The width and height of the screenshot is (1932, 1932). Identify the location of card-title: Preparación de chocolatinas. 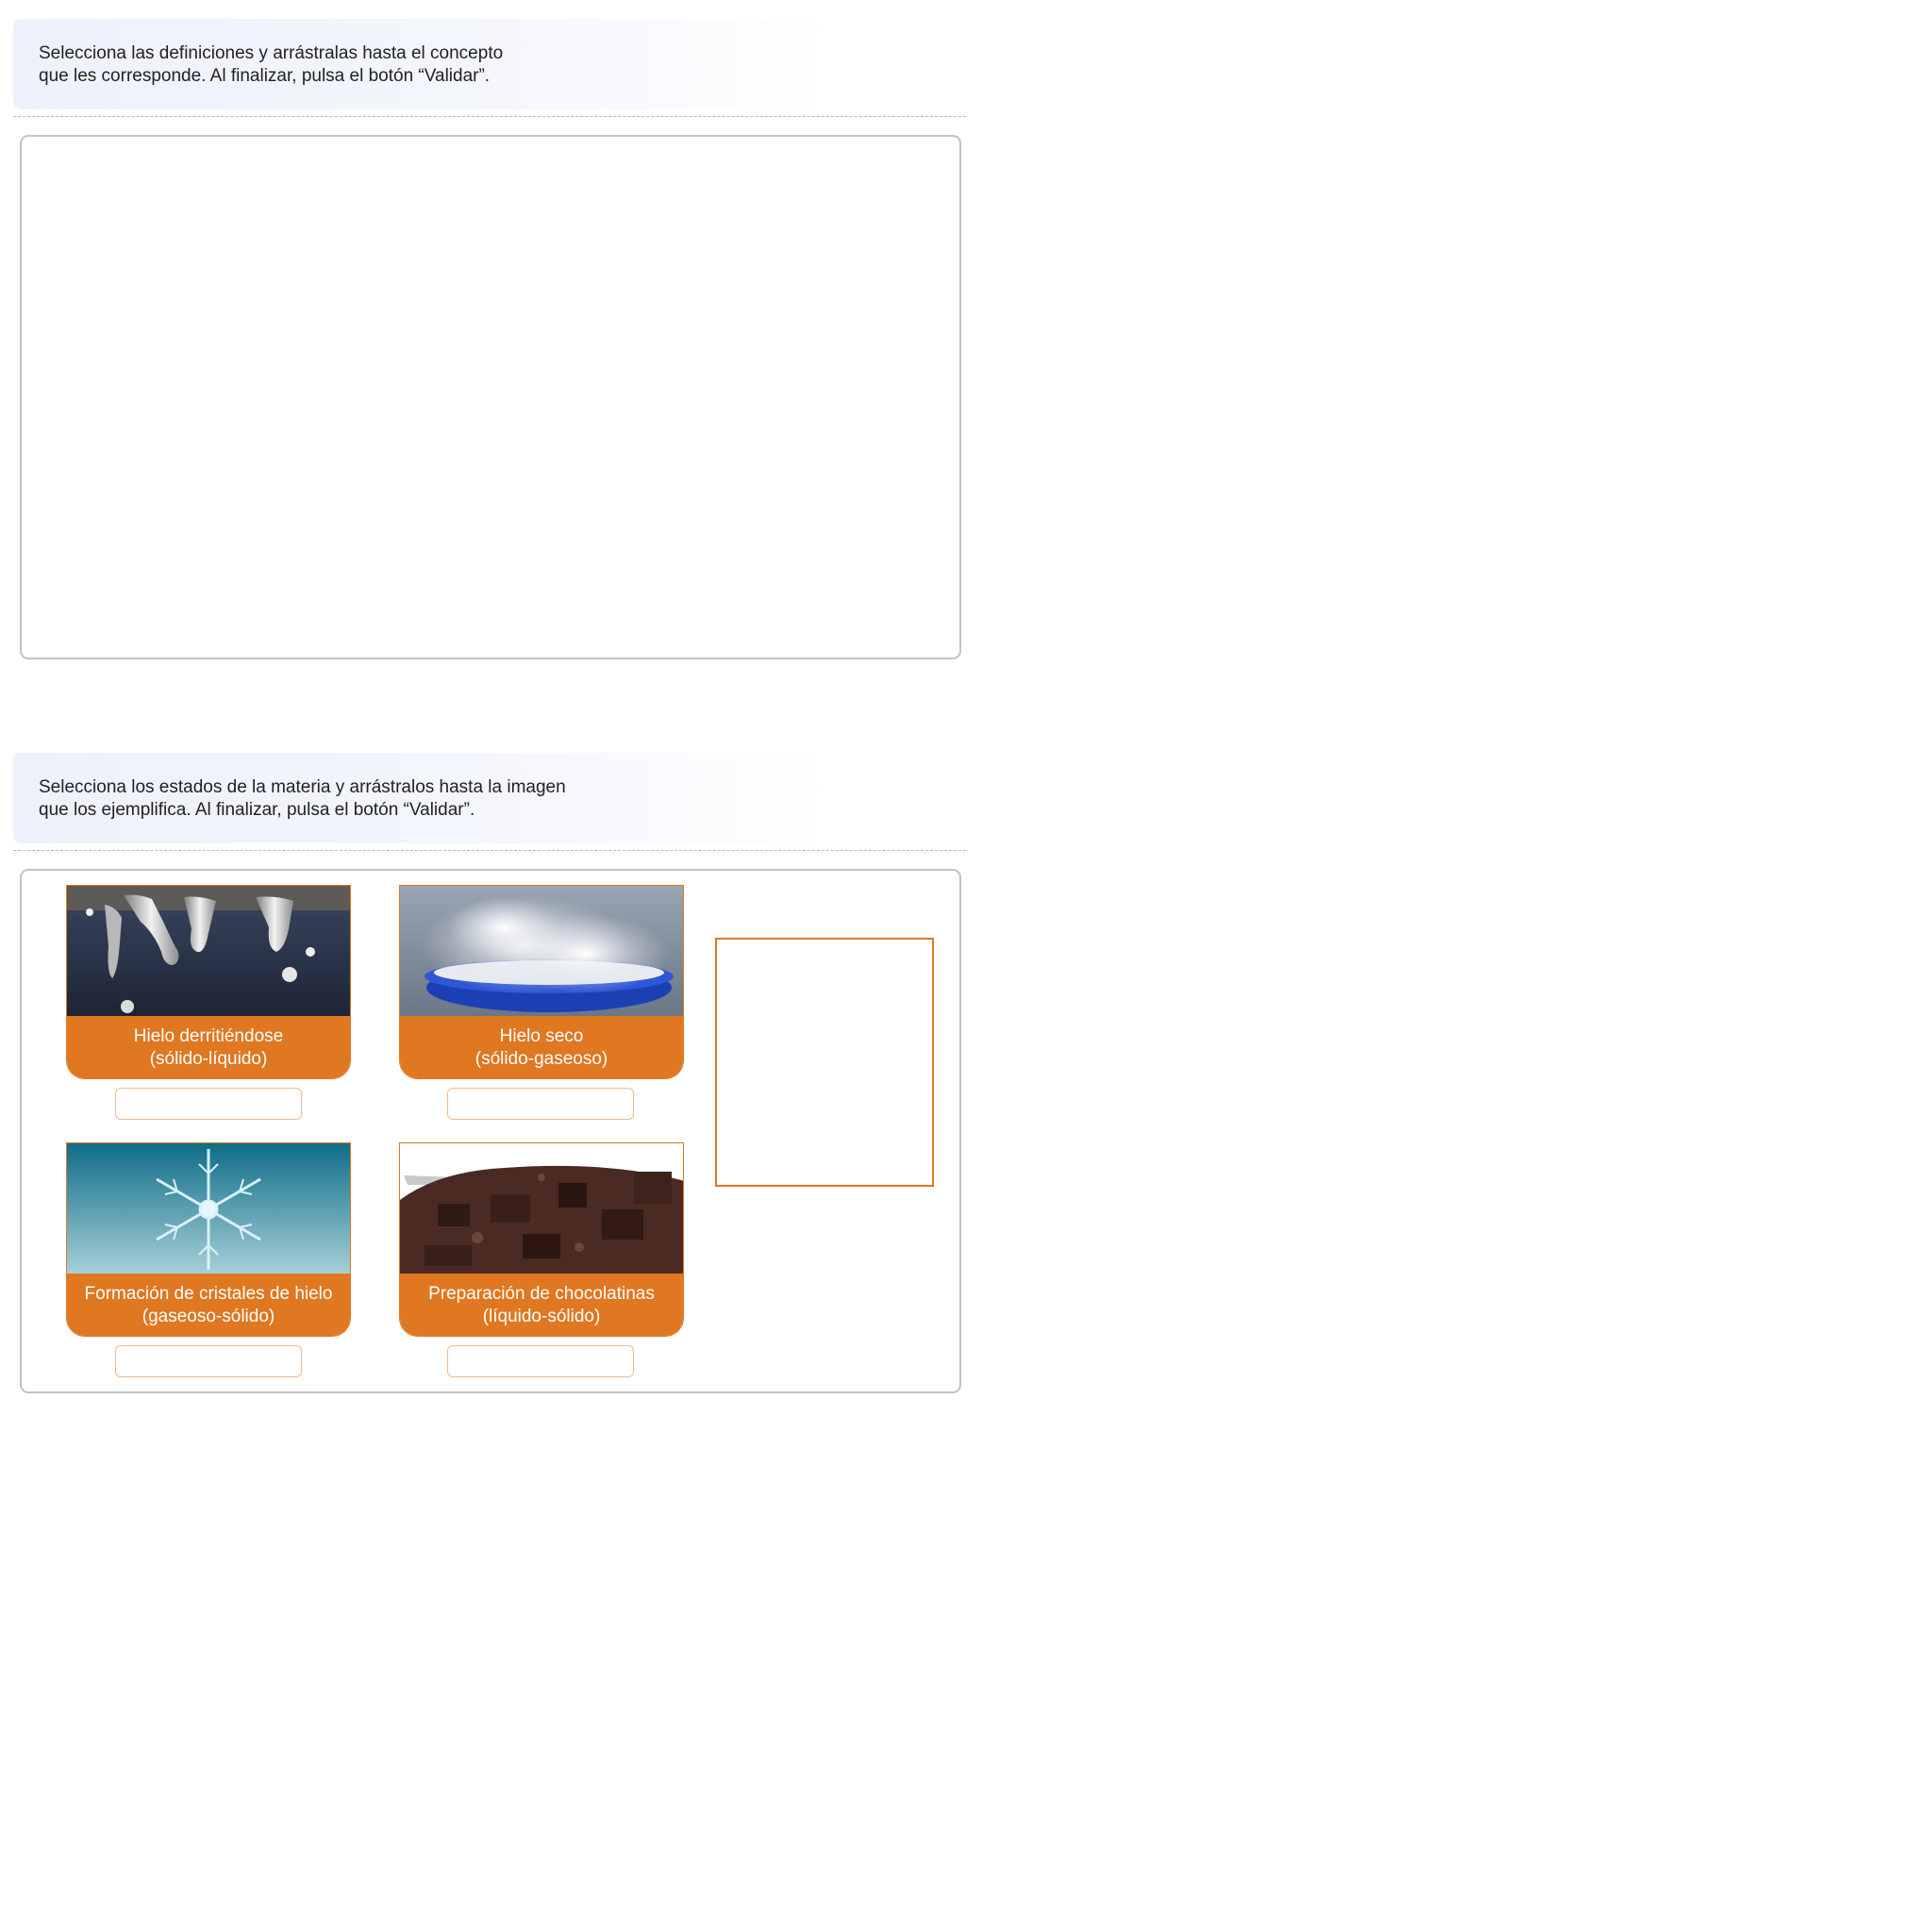
(541, 1294).